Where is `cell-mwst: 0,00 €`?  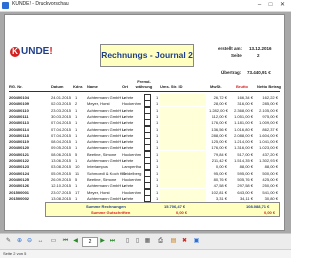 cell-mwst: 0,00 € is located at coordinates (221, 167).